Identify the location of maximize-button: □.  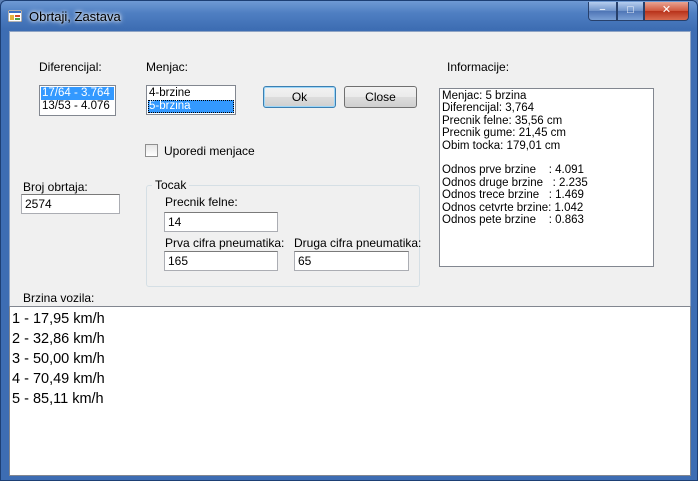
(630, 11).